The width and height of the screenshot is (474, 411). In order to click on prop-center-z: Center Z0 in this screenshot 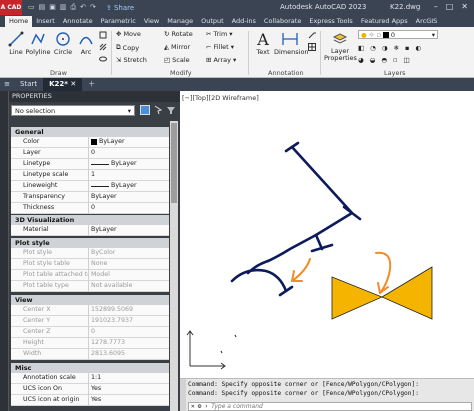, I will do `click(90, 332)`.